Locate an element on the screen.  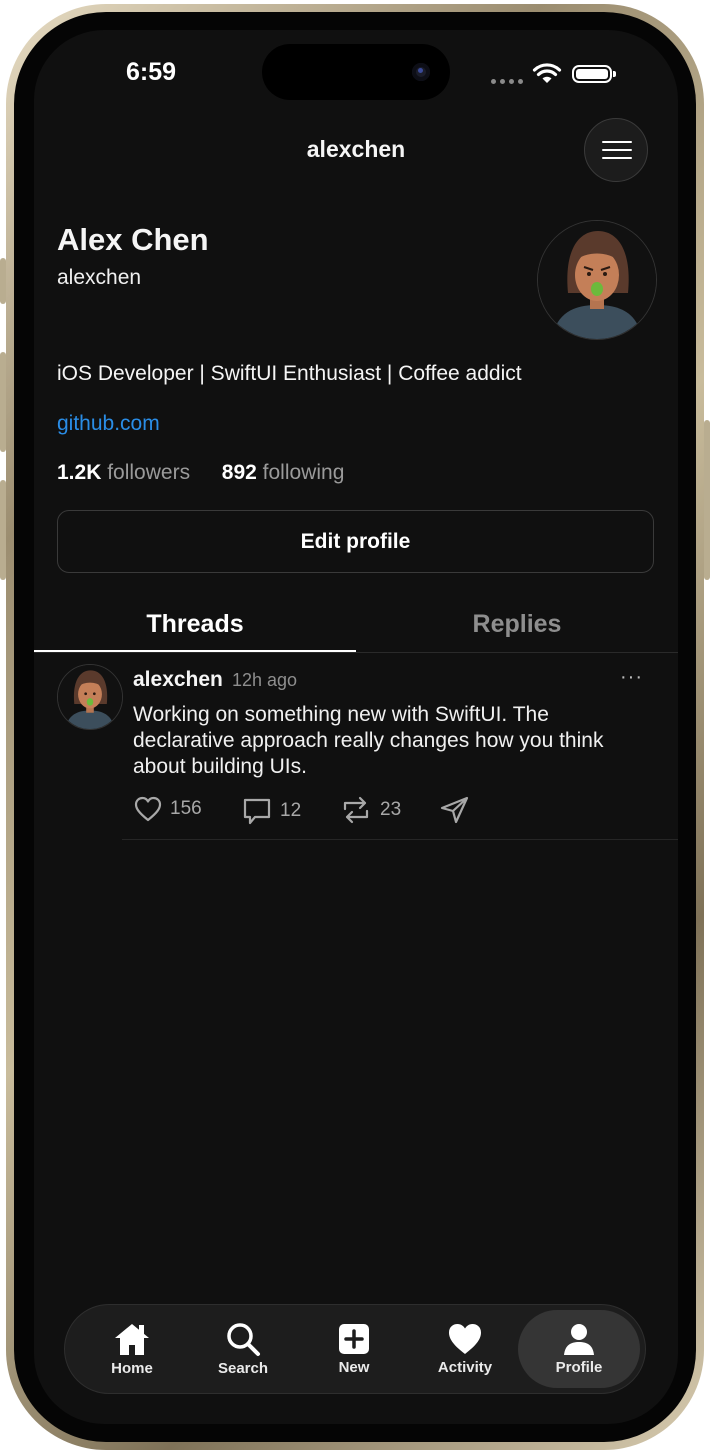
tab-search-label: Search is located at coordinates (243, 1368).